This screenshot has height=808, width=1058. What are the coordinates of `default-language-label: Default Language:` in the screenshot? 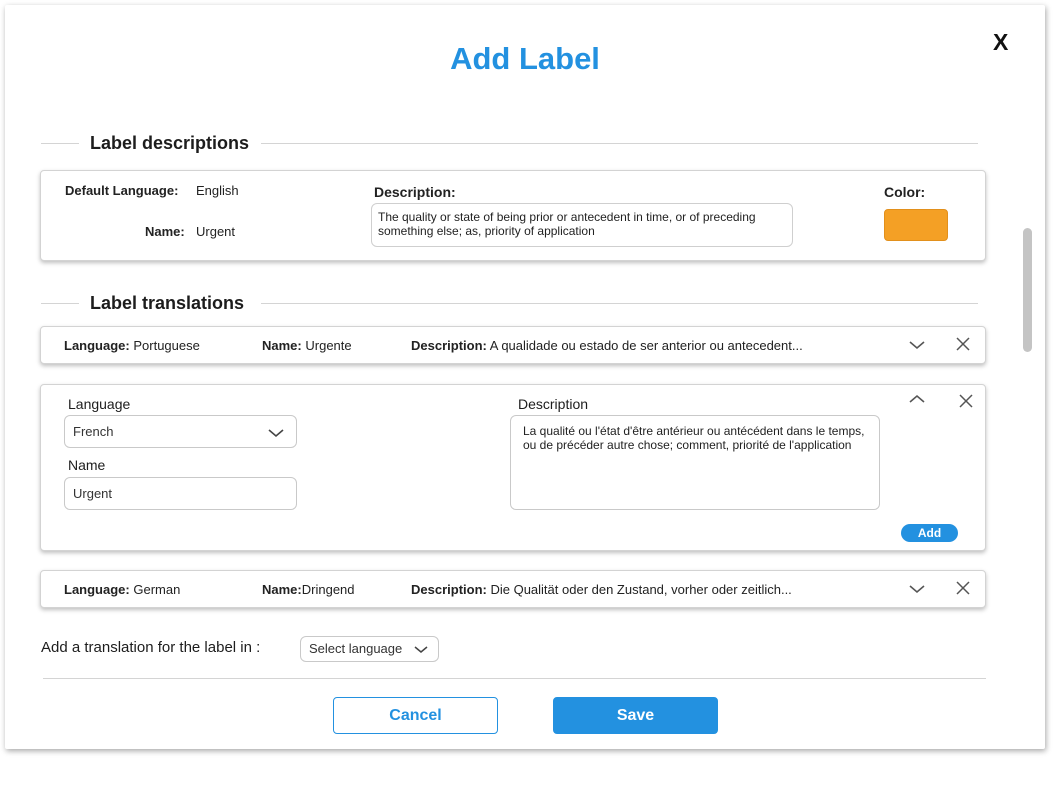 It's located at (122, 190).